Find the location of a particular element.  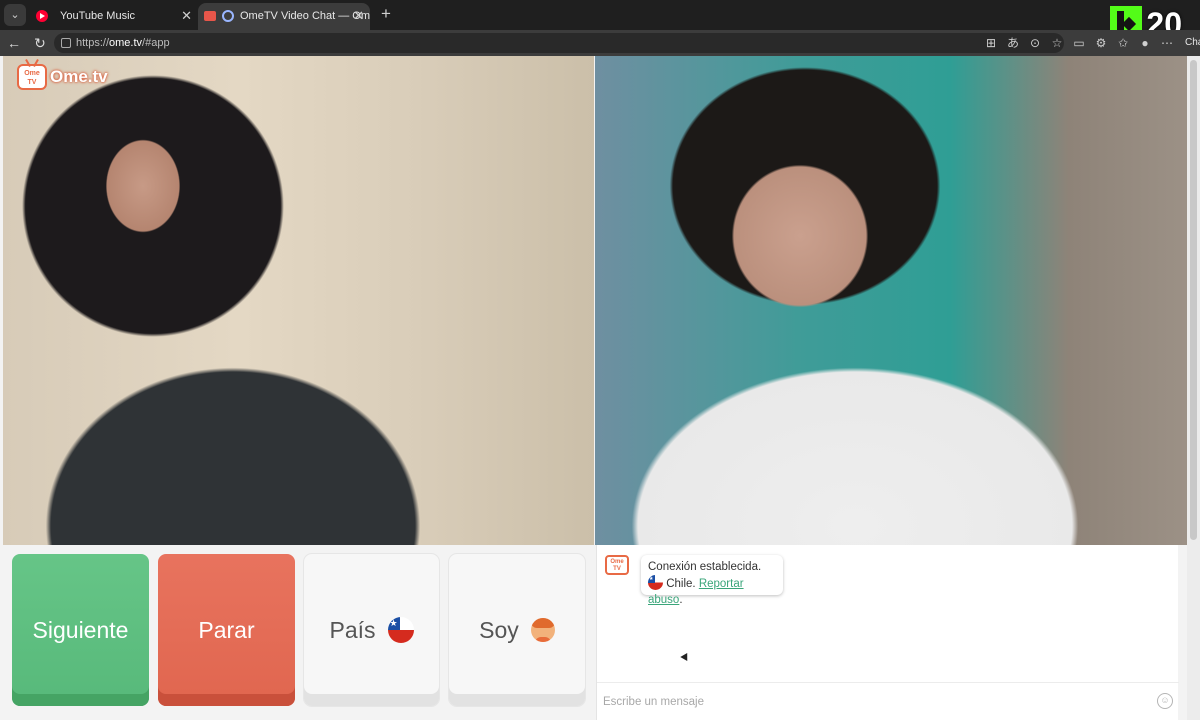

message-country: Chile. is located at coordinates (681, 584).